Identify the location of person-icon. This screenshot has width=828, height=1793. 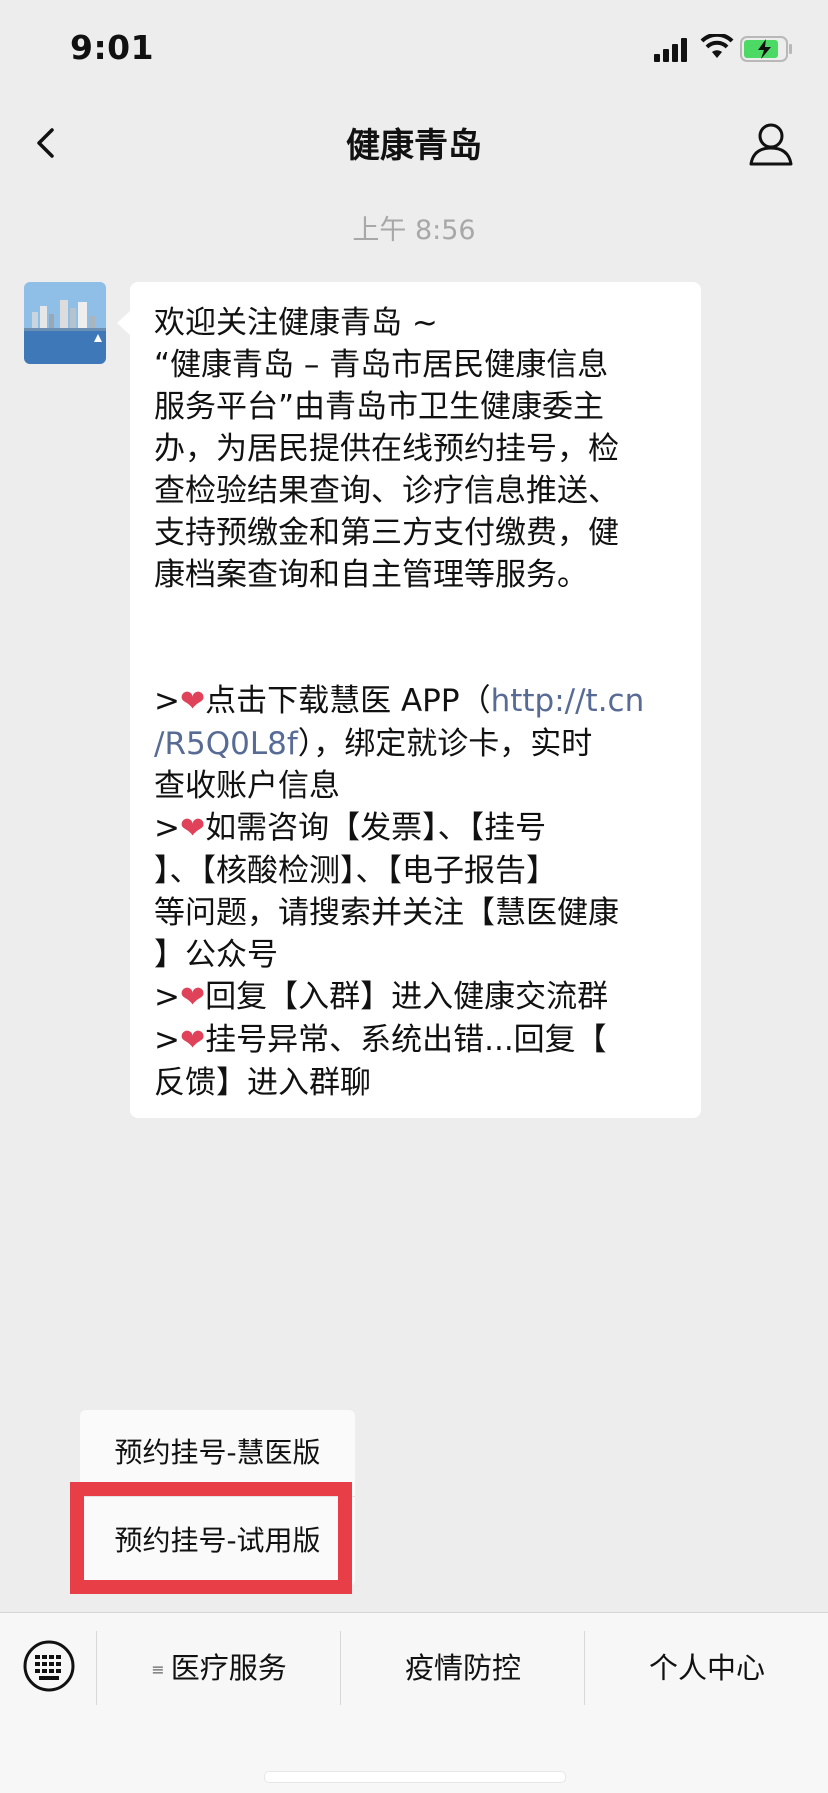
(771, 144).